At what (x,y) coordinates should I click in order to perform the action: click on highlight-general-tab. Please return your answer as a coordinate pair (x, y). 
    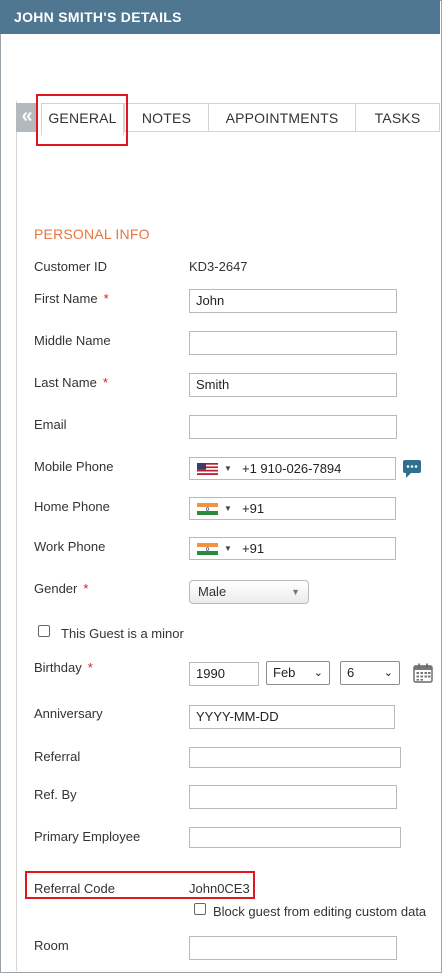
    Looking at the image, I should click on (82, 120).